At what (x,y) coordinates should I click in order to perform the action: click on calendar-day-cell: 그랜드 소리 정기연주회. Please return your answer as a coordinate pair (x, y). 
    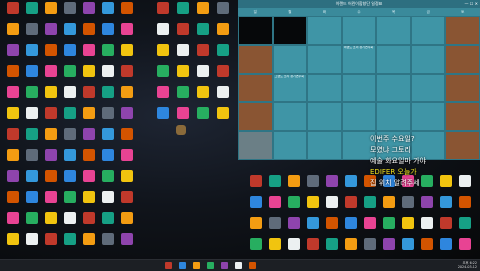
    Looking at the image, I should click on (290, 88).